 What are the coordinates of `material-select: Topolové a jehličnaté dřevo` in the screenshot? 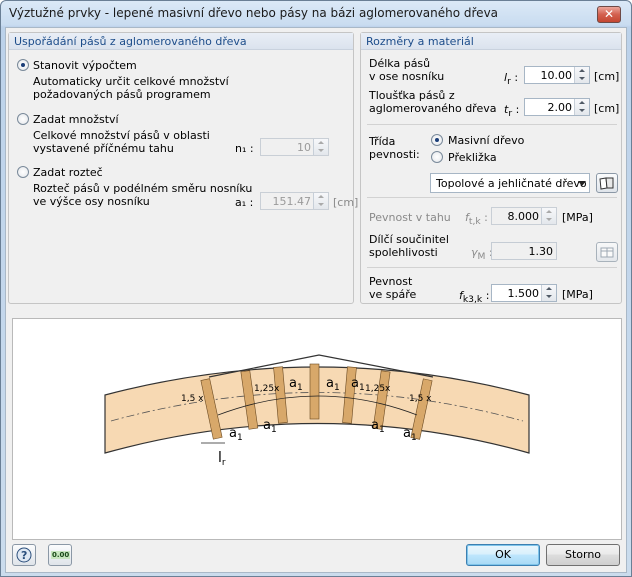 It's located at (510, 183).